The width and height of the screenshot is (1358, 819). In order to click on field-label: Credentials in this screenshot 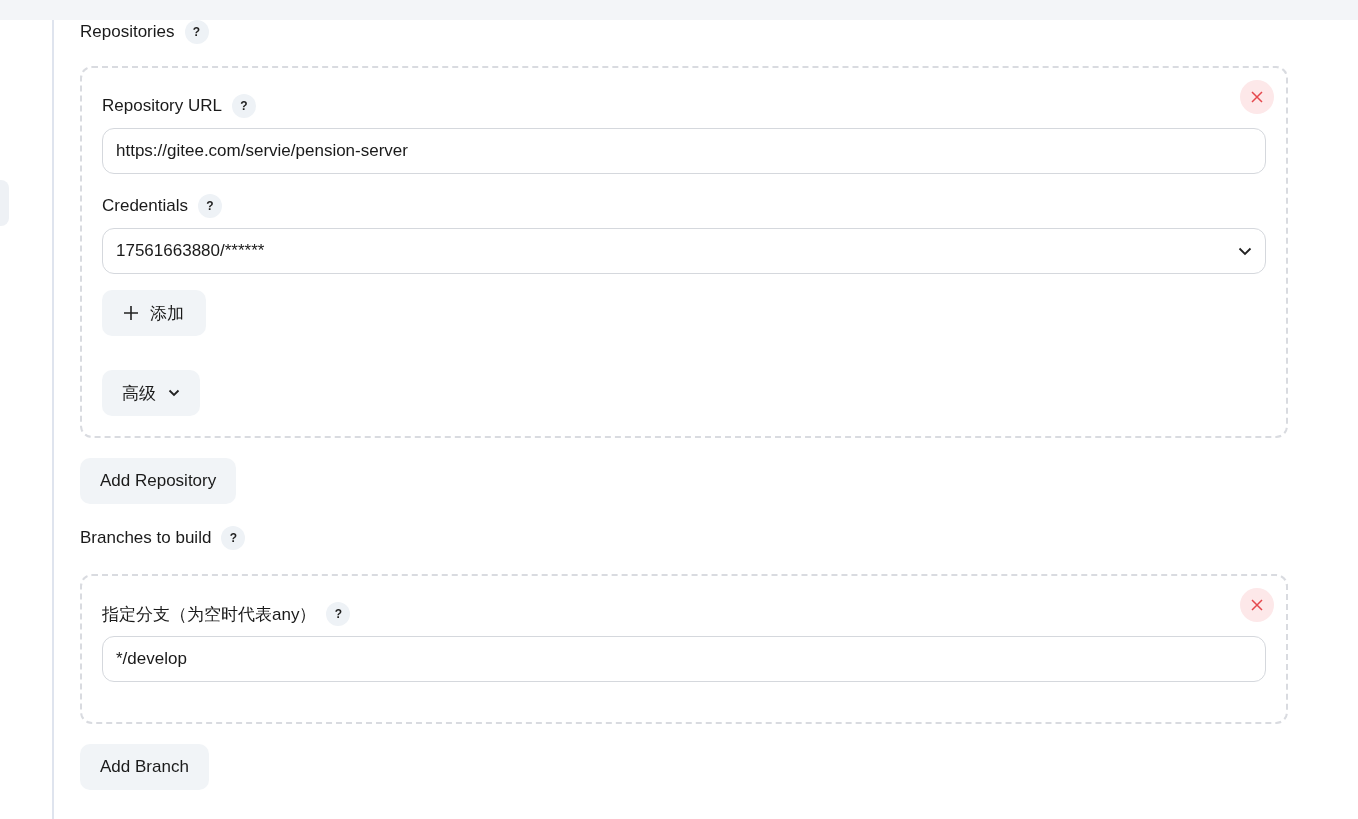, I will do `click(145, 206)`.